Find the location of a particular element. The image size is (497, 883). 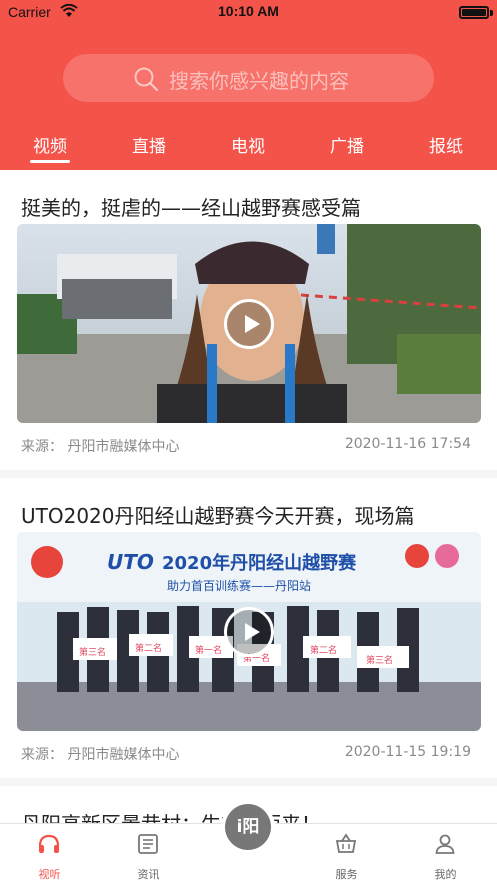

tabbar-item-mine: 我的 is located at coordinates (445, 853).